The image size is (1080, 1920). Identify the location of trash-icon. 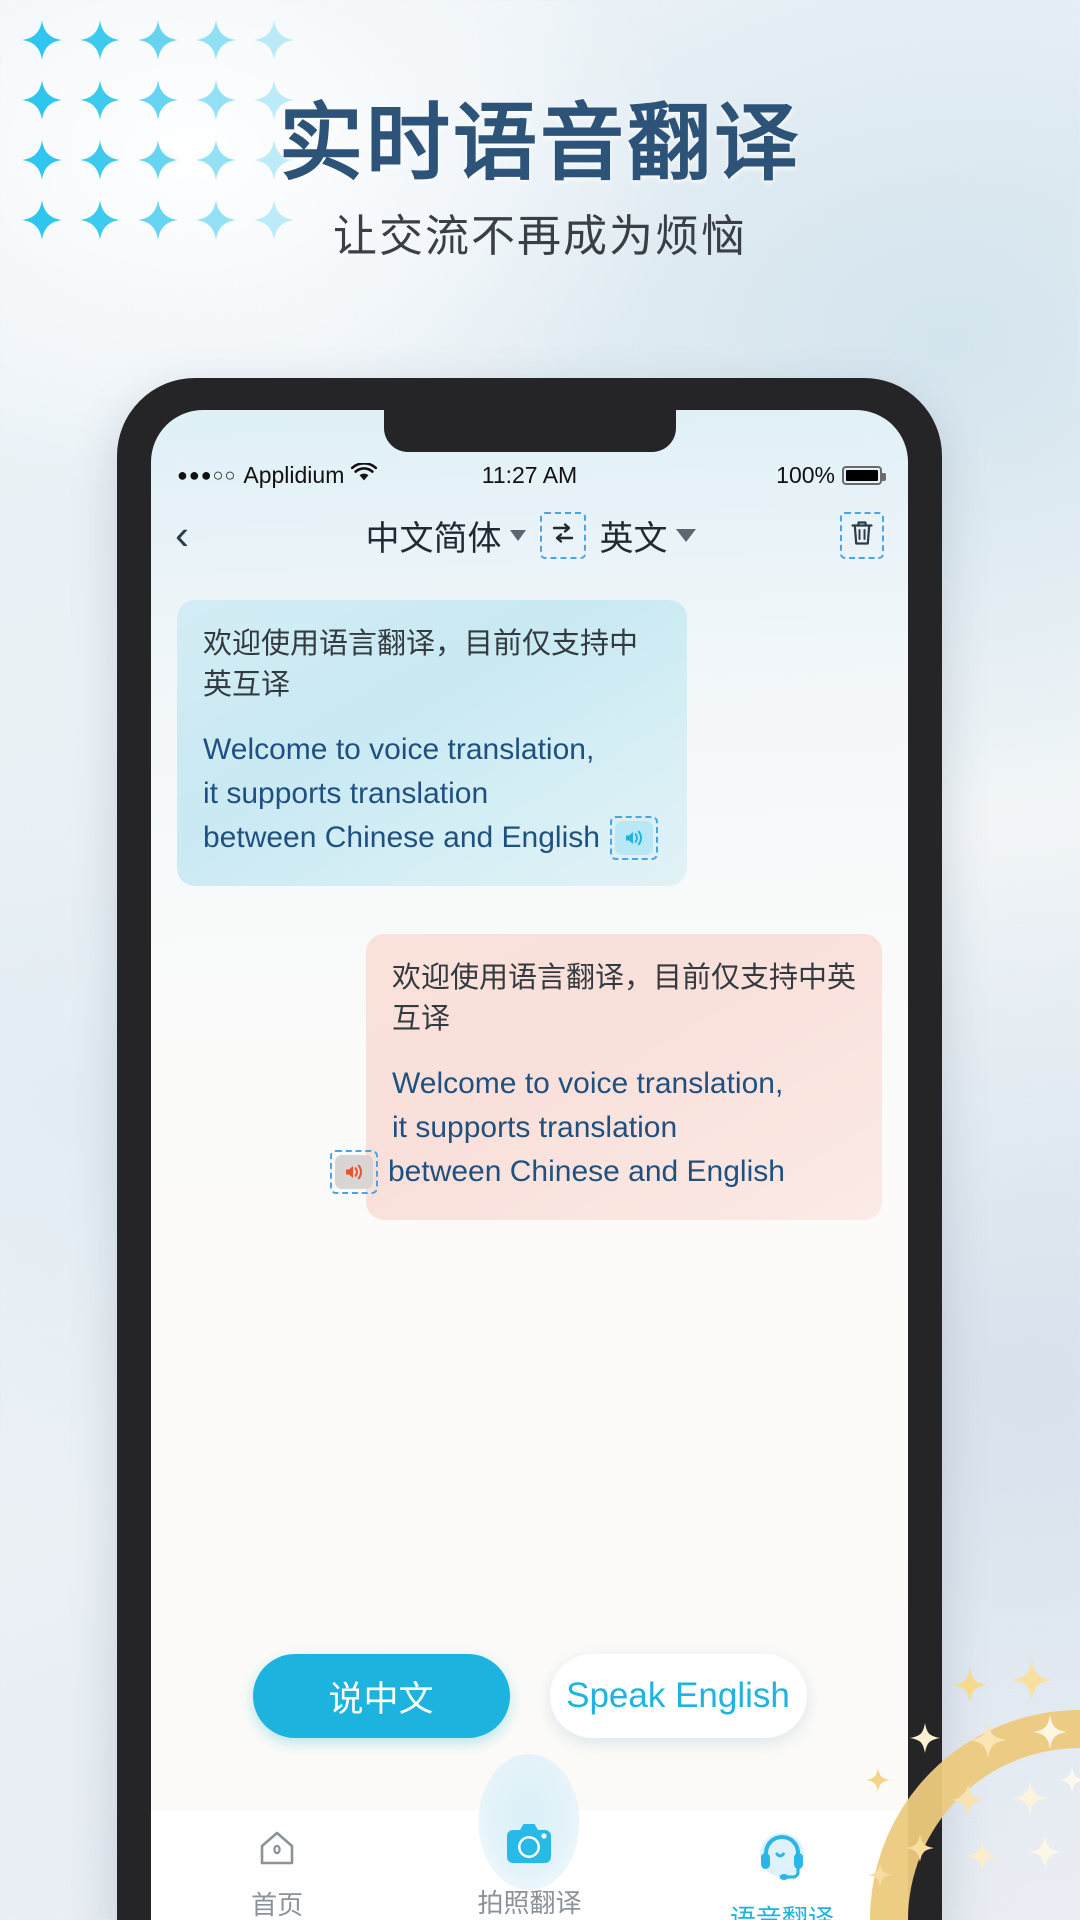
(862, 535).